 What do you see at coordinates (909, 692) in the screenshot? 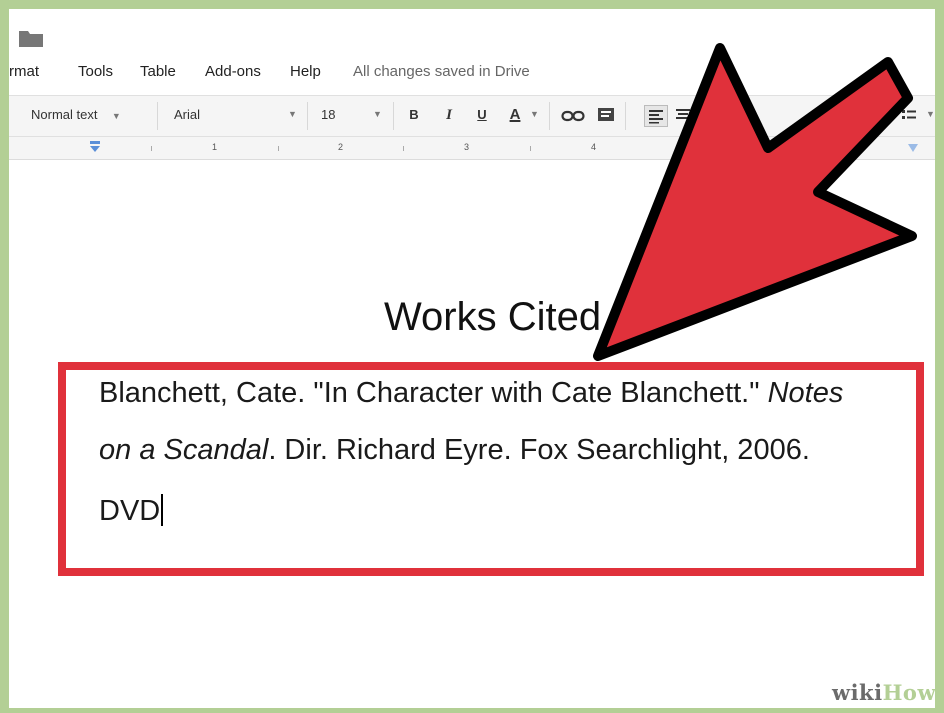
I see `watermark-text: How` at bounding box center [909, 692].